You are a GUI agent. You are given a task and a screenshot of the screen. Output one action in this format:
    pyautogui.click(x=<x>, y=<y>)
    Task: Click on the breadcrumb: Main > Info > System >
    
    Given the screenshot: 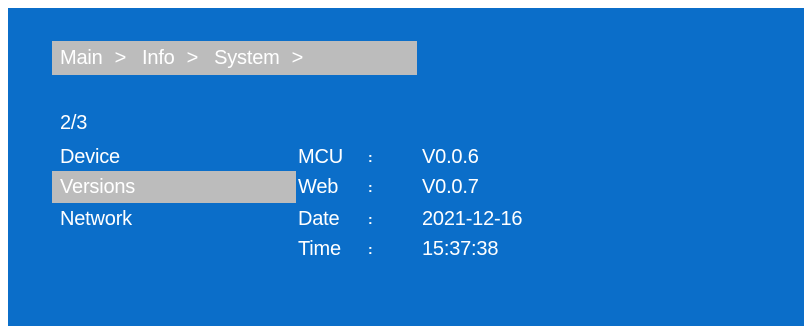 What is the action you would take?
    pyautogui.click(x=234, y=58)
    